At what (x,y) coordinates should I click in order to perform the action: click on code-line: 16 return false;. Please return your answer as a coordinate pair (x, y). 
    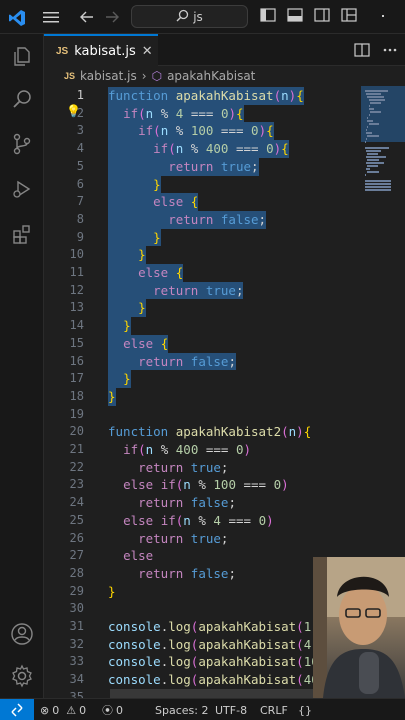
    Looking at the image, I should click on (224, 361).